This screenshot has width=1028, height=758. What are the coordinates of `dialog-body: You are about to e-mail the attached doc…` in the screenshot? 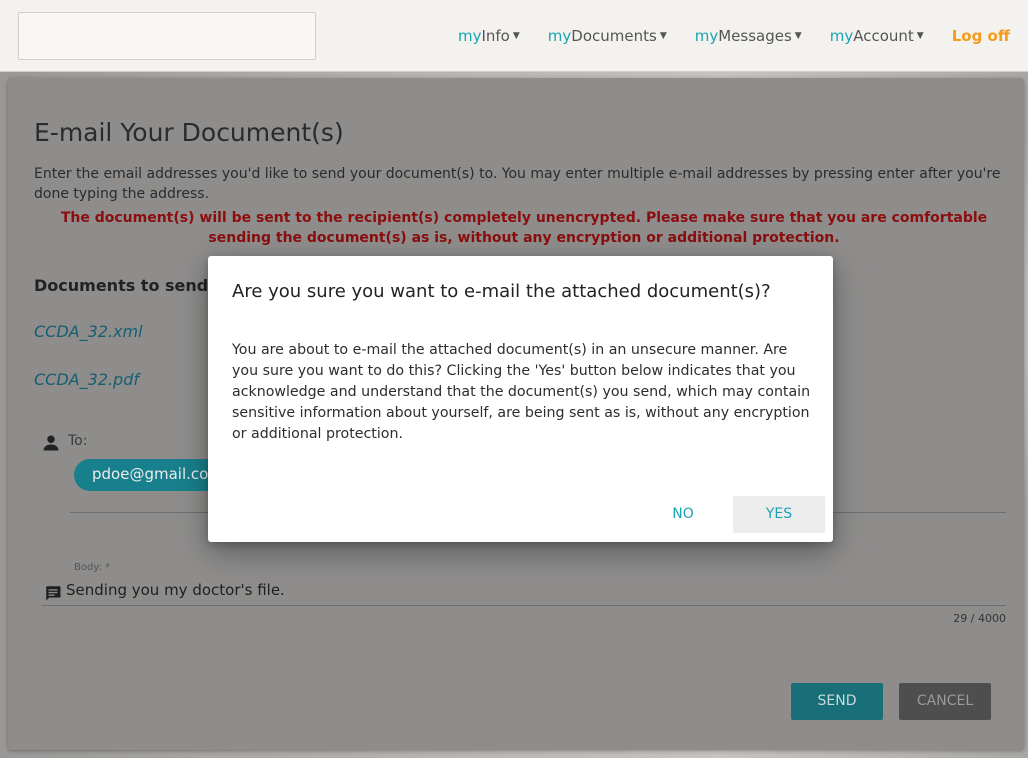 It's located at (521, 392).